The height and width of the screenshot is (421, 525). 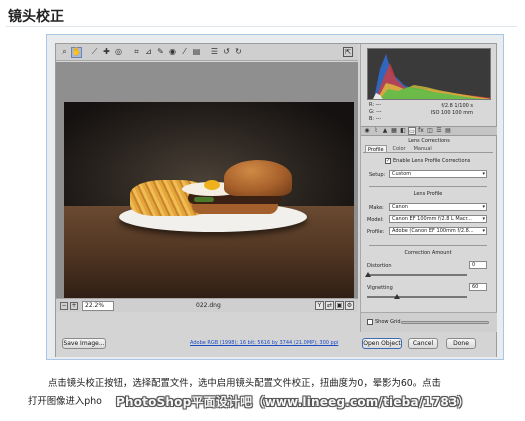 What do you see at coordinates (428, 253) in the screenshot?
I see `correction-amount-title: Correction Amount` at bounding box center [428, 253].